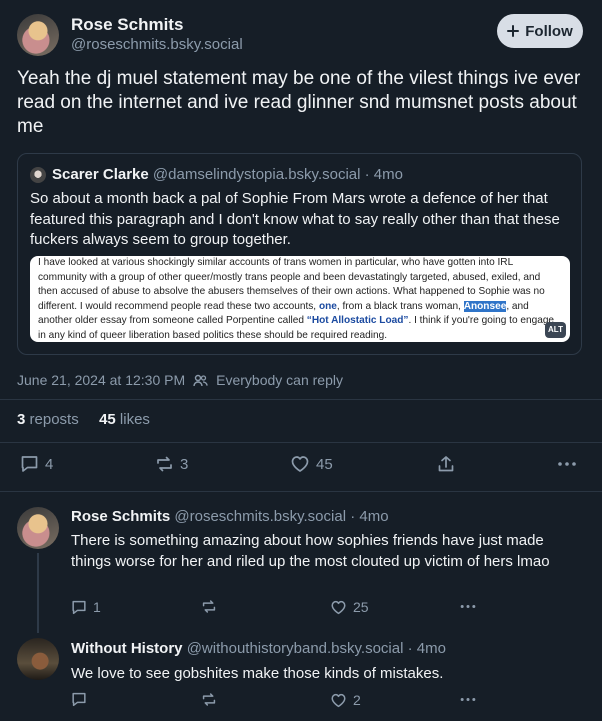 The height and width of the screenshot is (721, 602). Describe the element at coordinates (38, 35) in the screenshot. I see `author-avatar` at that location.